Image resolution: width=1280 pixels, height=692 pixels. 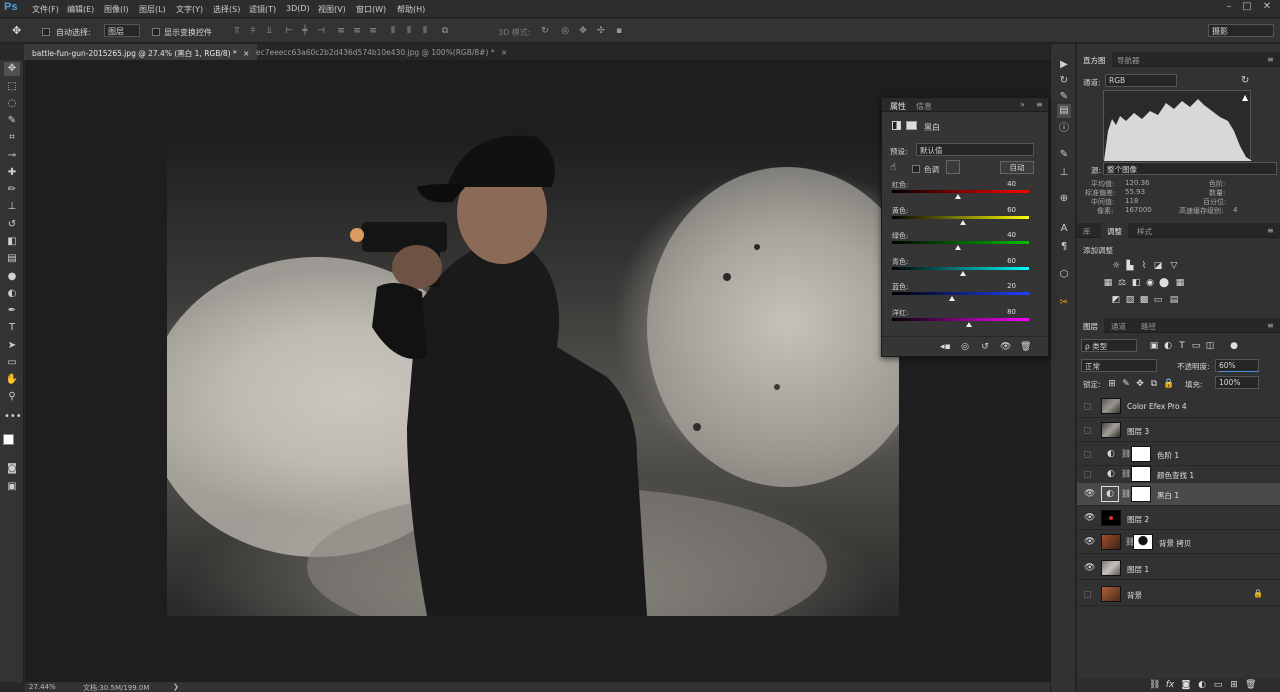 What do you see at coordinates (1108, 283) in the screenshot?
I see `hue-saturation-icon: ▦` at bounding box center [1108, 283].